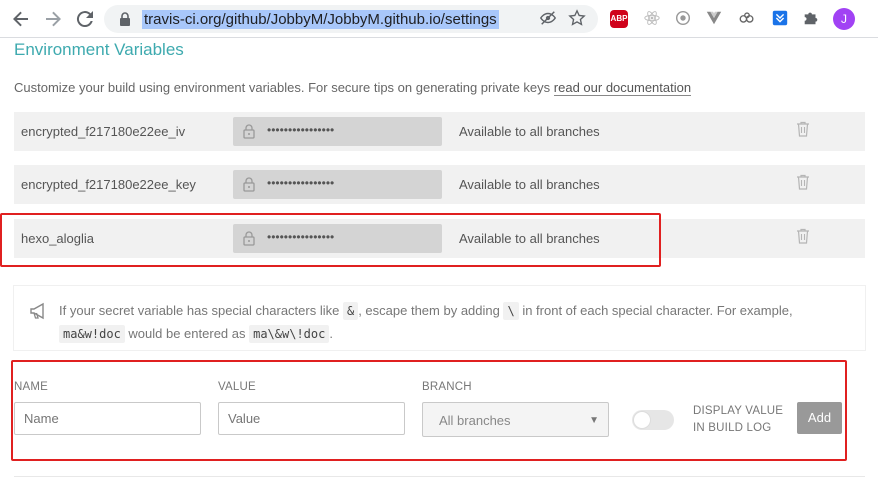 Image resolution: width=878 pixels, height=494 pixels. I want to click on adblock-icon: ABP, so click(619, 19).